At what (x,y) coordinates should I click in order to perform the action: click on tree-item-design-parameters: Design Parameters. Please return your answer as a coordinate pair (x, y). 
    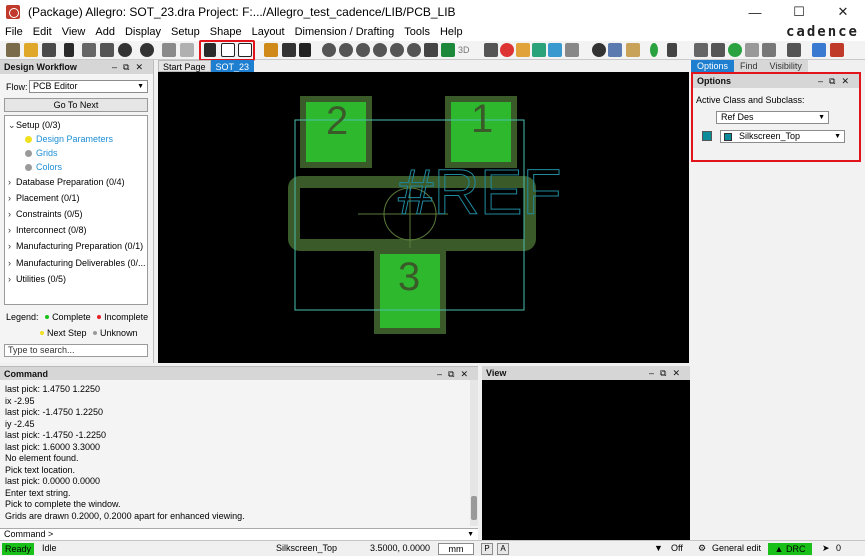
    Looking at the image, I should click on (69, 139).